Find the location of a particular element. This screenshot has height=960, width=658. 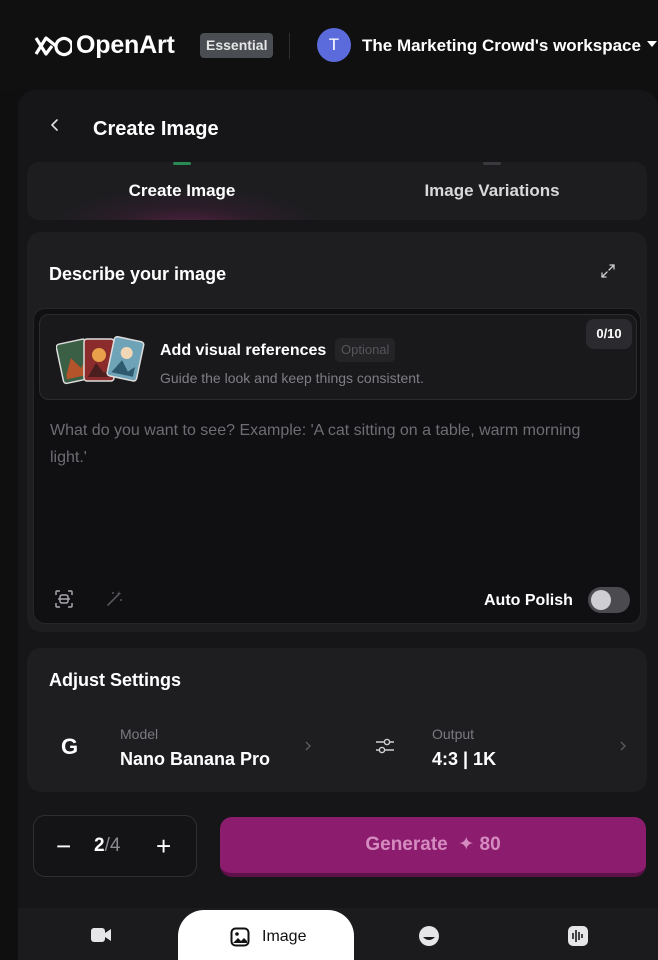

image-icon is located at coordinates (240, 937).